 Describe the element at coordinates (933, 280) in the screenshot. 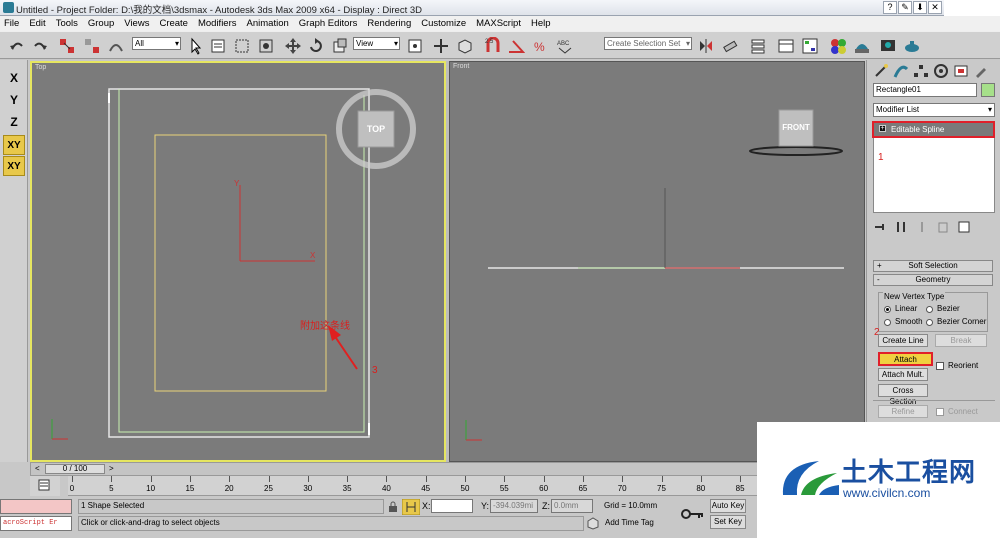

I see `rollout-geometry: - Geometry` at that location.